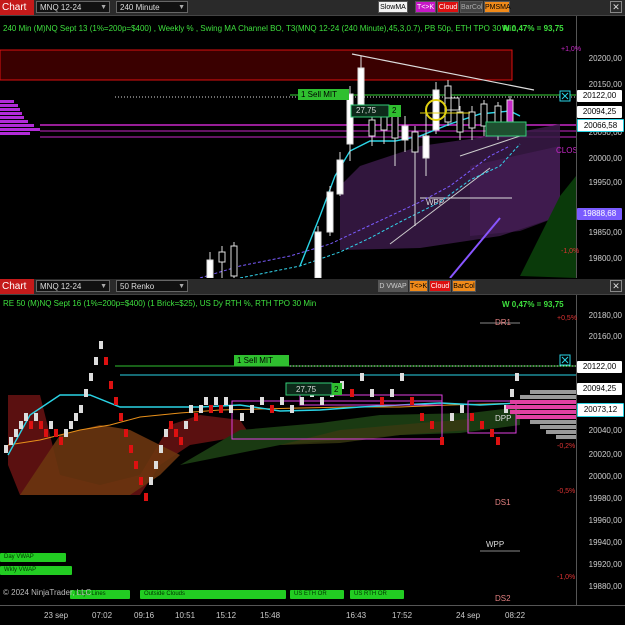  Describe the element at coordinates (605, 564) in the screenshot. I see `price-label: 19920,00` at that location.